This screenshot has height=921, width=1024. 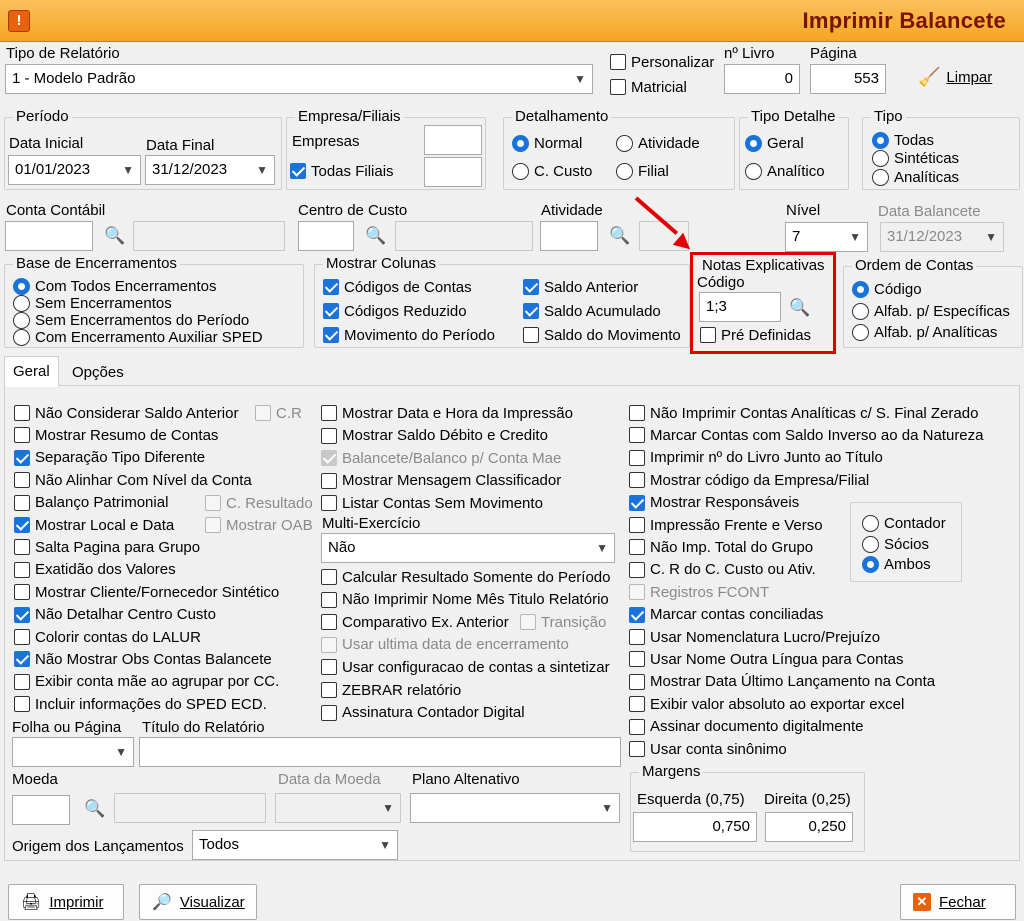 I want to click on tipo-todas-radio: Todas, so click(x=903, y=140).